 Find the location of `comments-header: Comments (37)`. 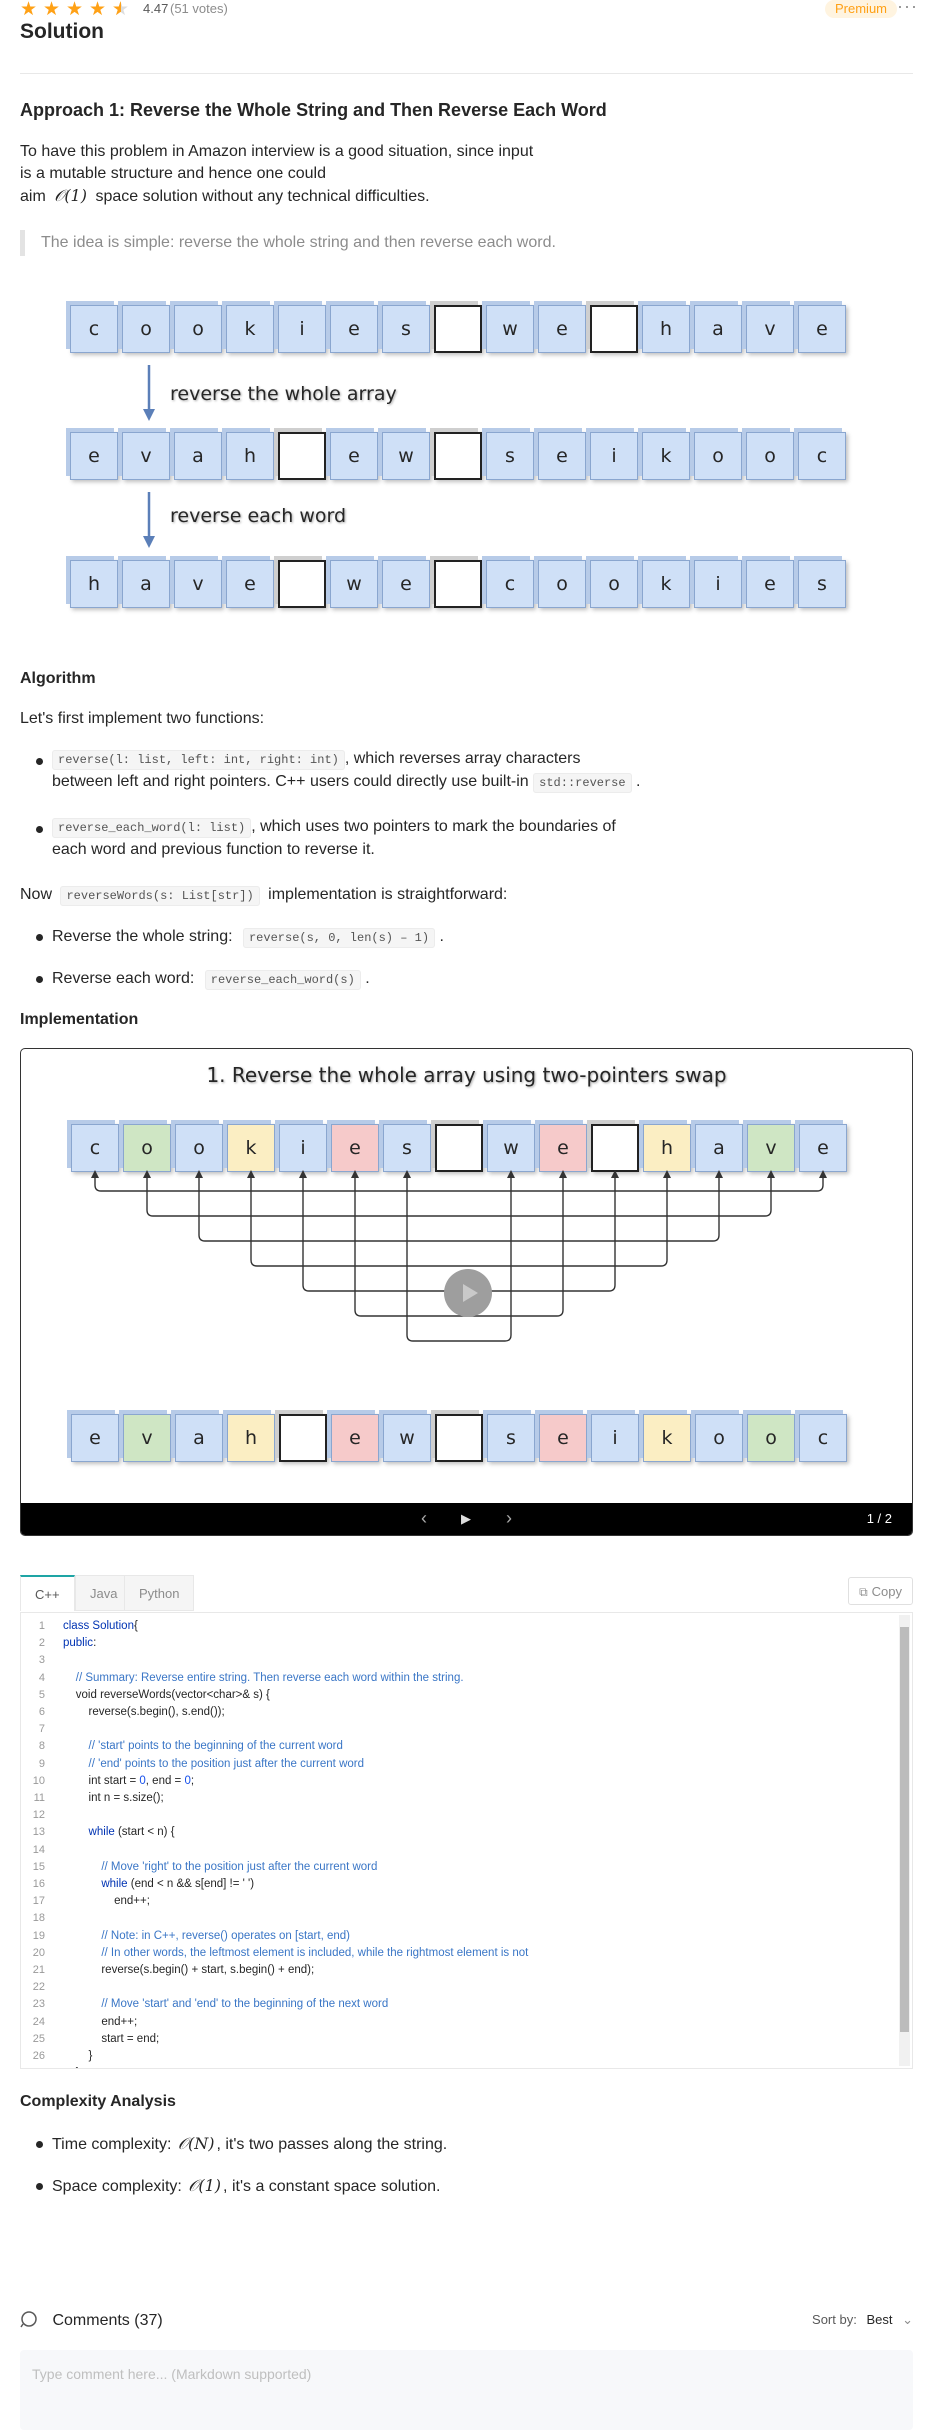

comments-header: Comments (37) is located at coordinates (91, 2320).